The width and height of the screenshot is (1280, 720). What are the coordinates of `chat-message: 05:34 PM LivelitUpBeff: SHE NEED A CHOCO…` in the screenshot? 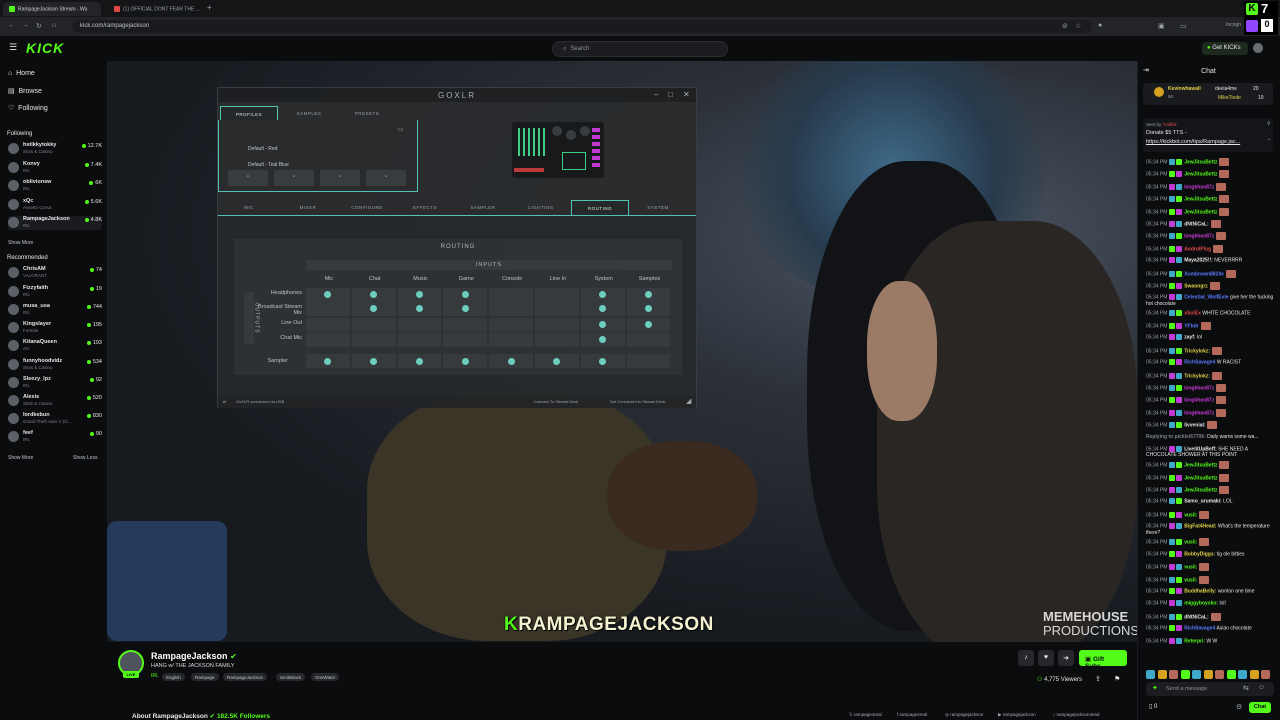 It's located at (1211, 452).